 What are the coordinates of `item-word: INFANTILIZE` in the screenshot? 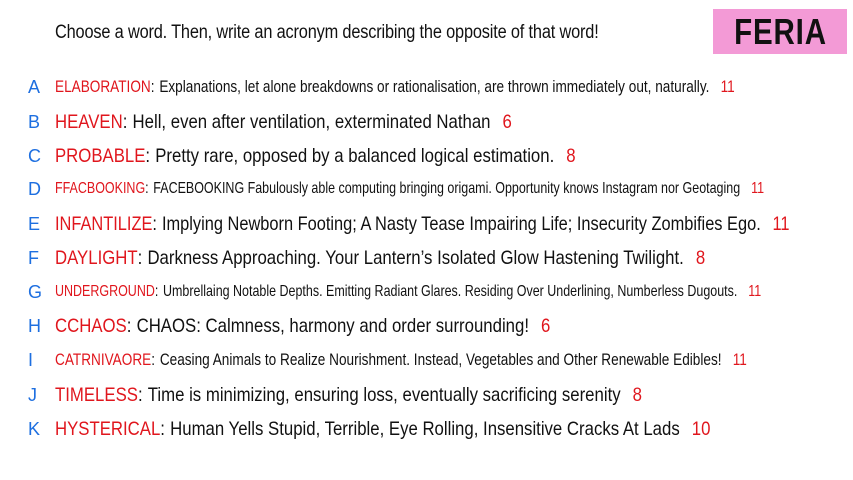 It's located at (104, 223).